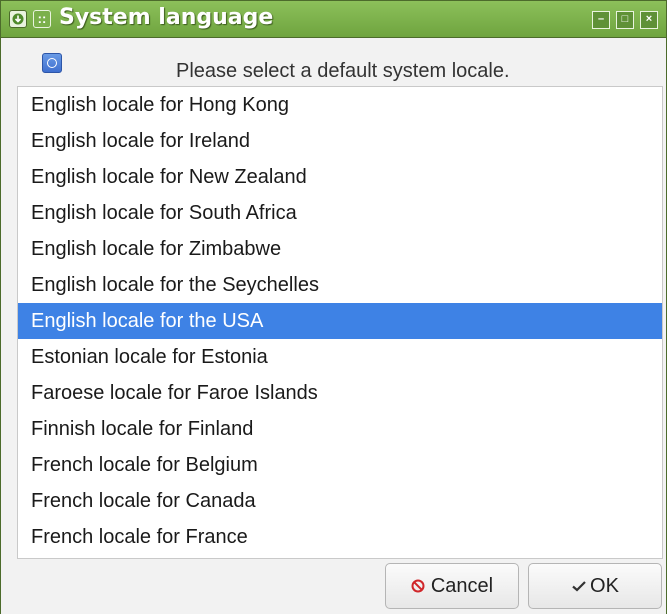 The image size is (667, 614). I want to click on locale-item: Estonian locale for Estonia, so click(340, 357).